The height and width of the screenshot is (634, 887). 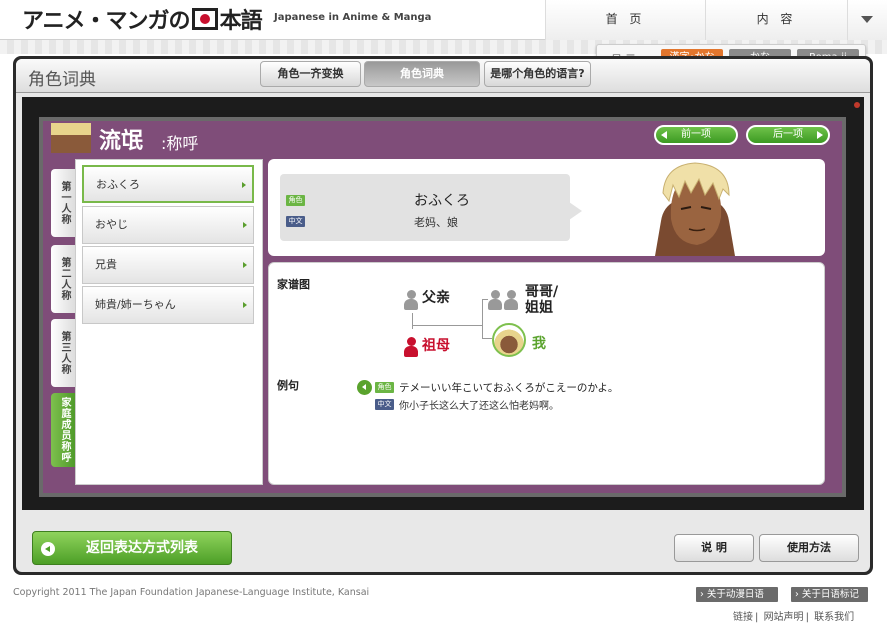 What do you see at coordinates (204, 19) in the screenshot?
I see `japan-flag-icon` at bounding box center [204, 19].